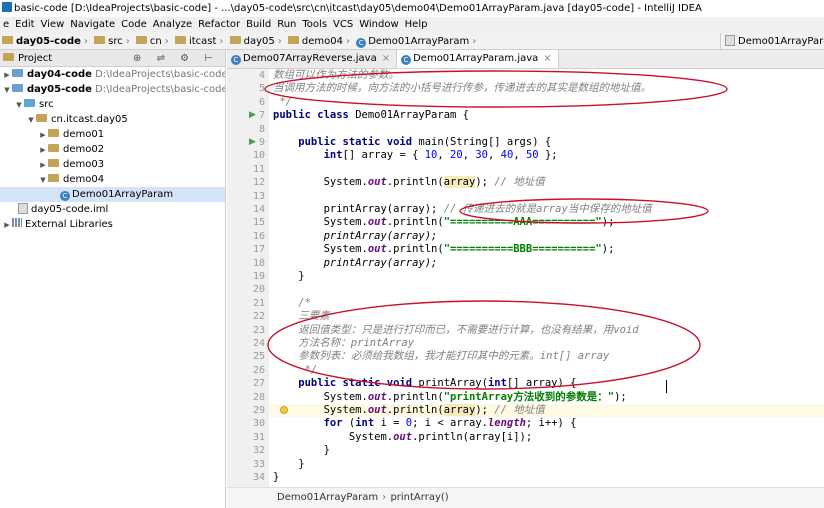 This screenshot has height=508, width=824. I want to click on menu-vcs: VCS, so click(343, 24).